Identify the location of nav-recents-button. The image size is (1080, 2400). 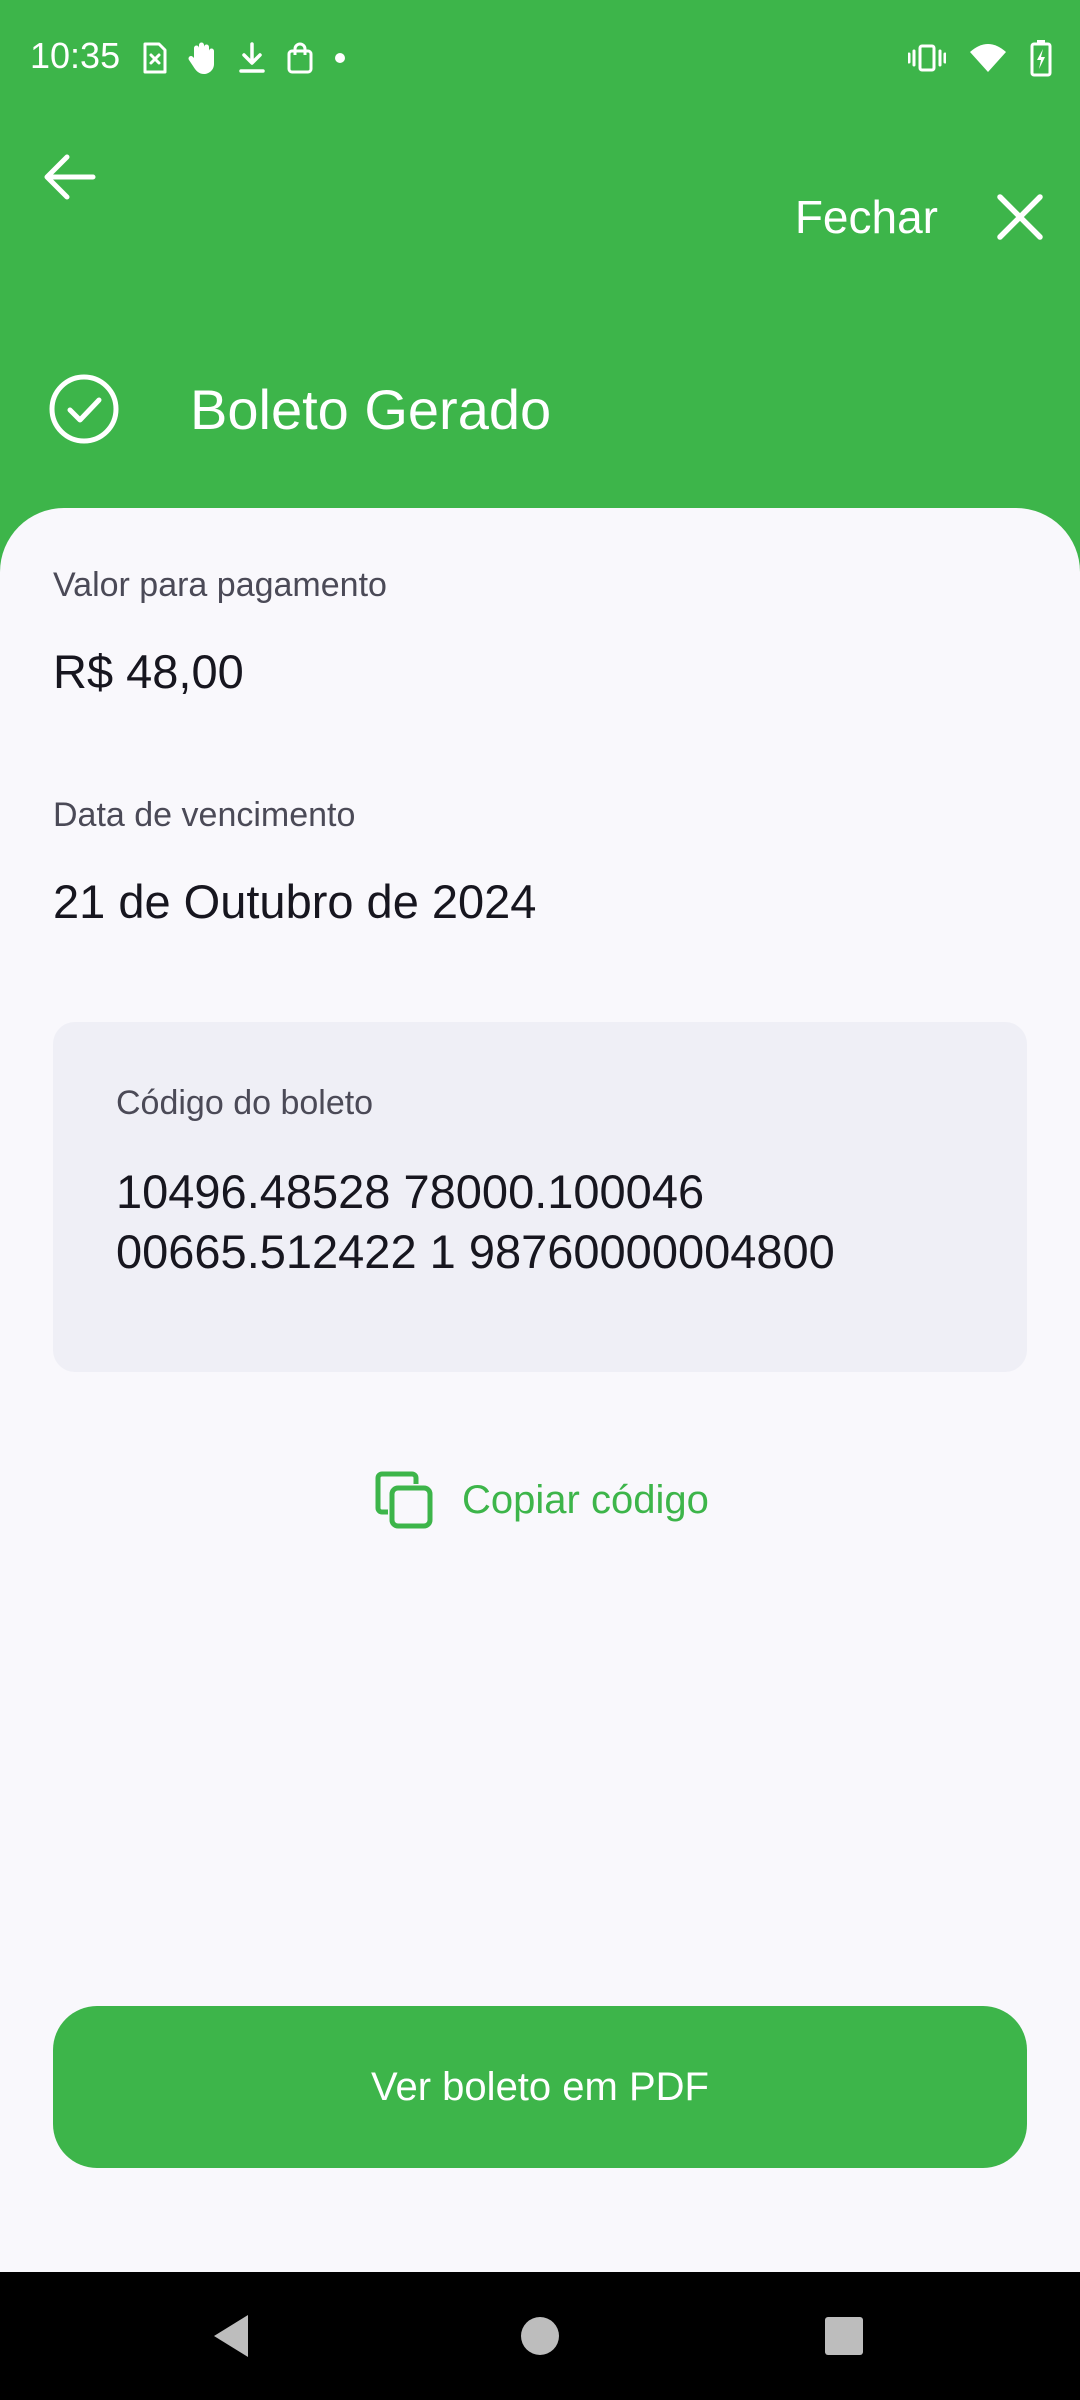
(844, 2336).